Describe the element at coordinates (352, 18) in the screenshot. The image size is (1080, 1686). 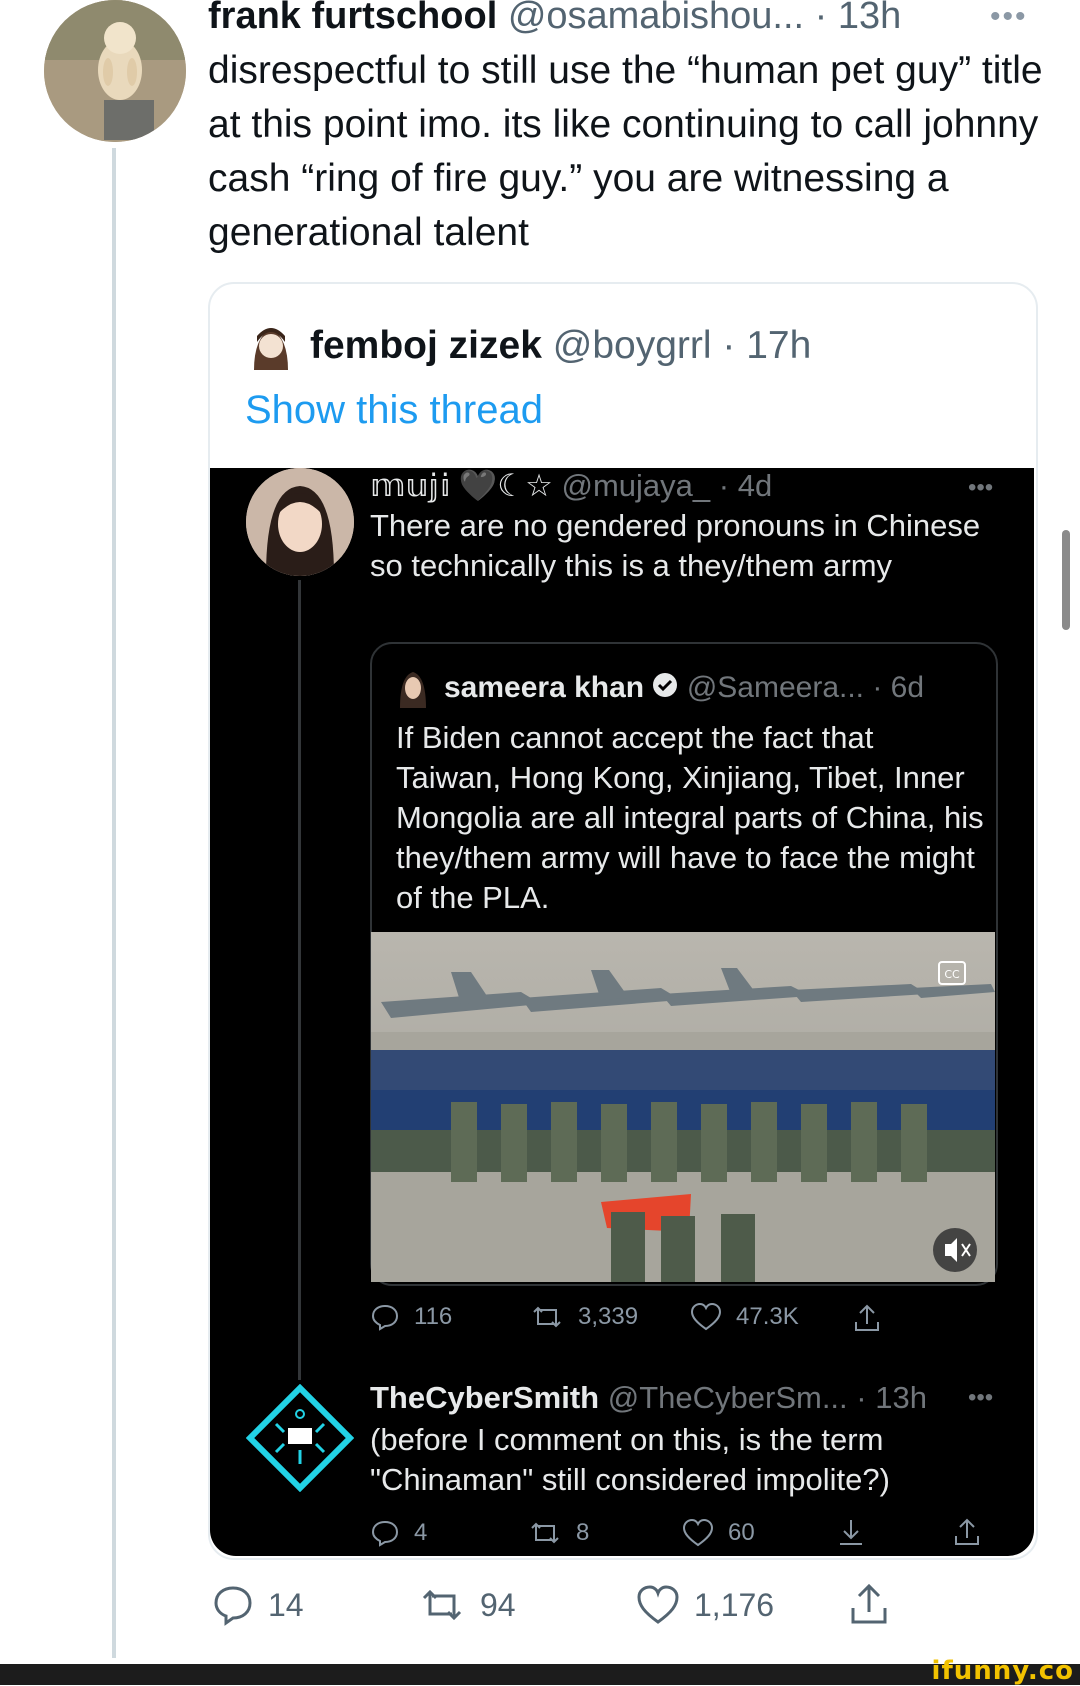
I see `author-name: frank furtschool` at that location.